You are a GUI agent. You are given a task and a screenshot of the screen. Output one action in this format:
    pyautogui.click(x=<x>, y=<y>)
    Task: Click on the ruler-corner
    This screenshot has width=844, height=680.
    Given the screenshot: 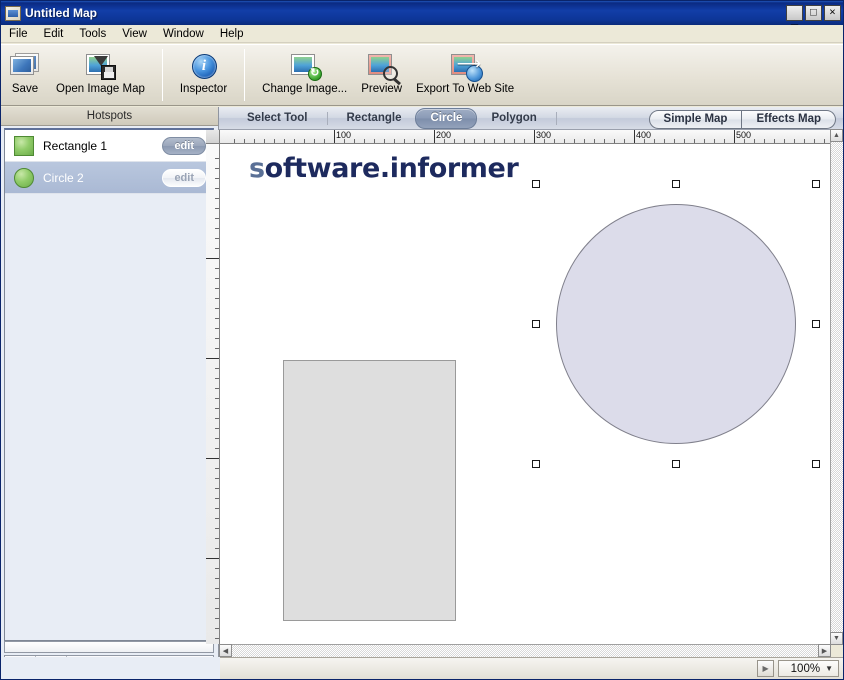 What is the action you would take?
    pyautogui.click(x=213, y=137)
    